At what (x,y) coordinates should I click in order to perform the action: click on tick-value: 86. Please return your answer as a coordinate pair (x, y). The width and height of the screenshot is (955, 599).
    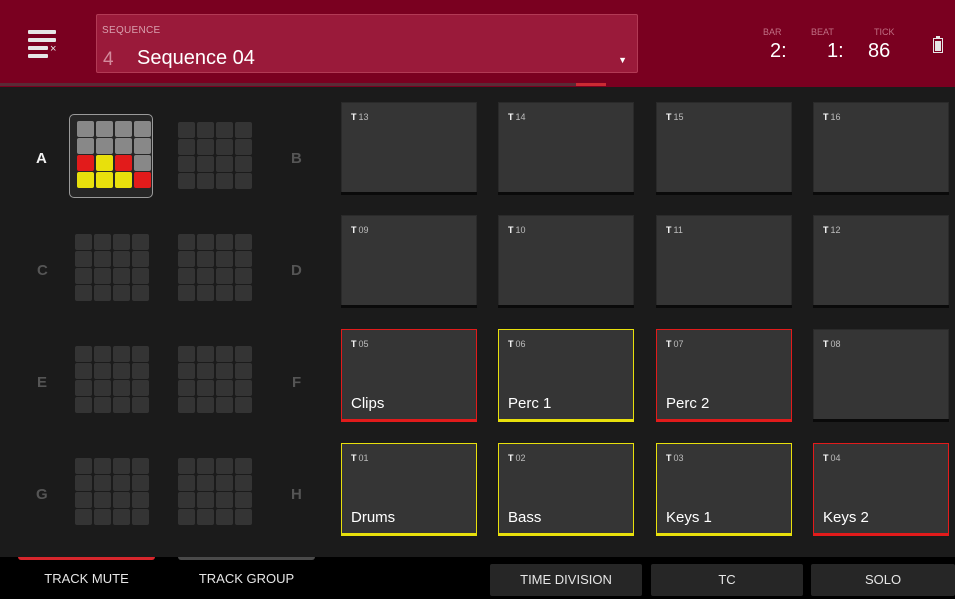
    Looking at the image, I should click on (879, 51).